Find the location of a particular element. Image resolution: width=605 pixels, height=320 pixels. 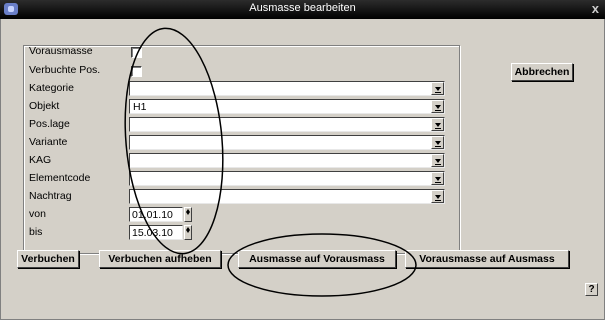

von-spinner-icon is located at coordinates (188, 214).